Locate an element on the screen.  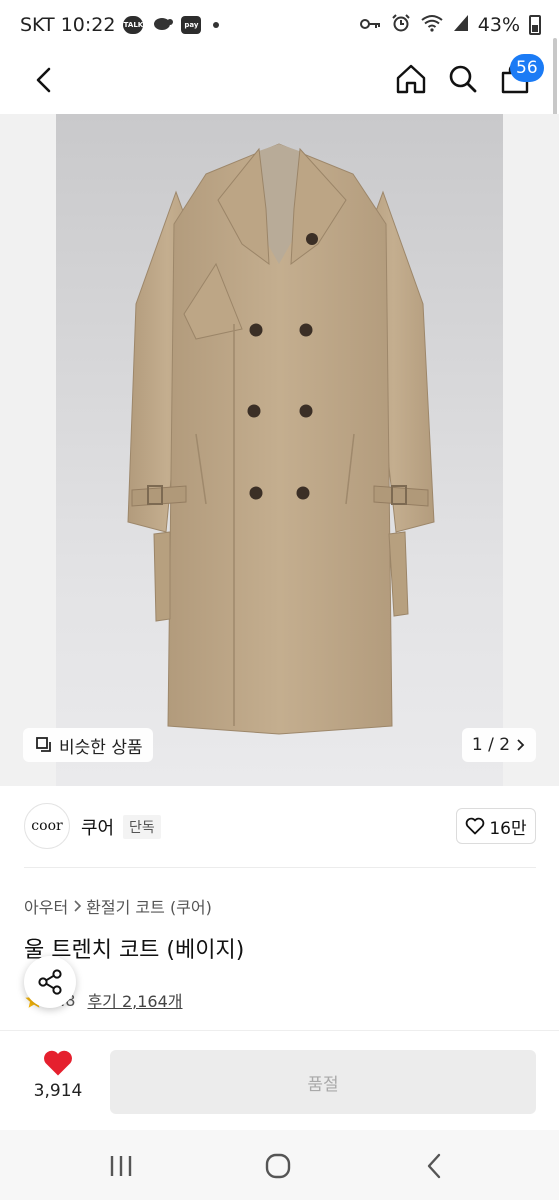
key-icon is located at coordinates (370, 25).